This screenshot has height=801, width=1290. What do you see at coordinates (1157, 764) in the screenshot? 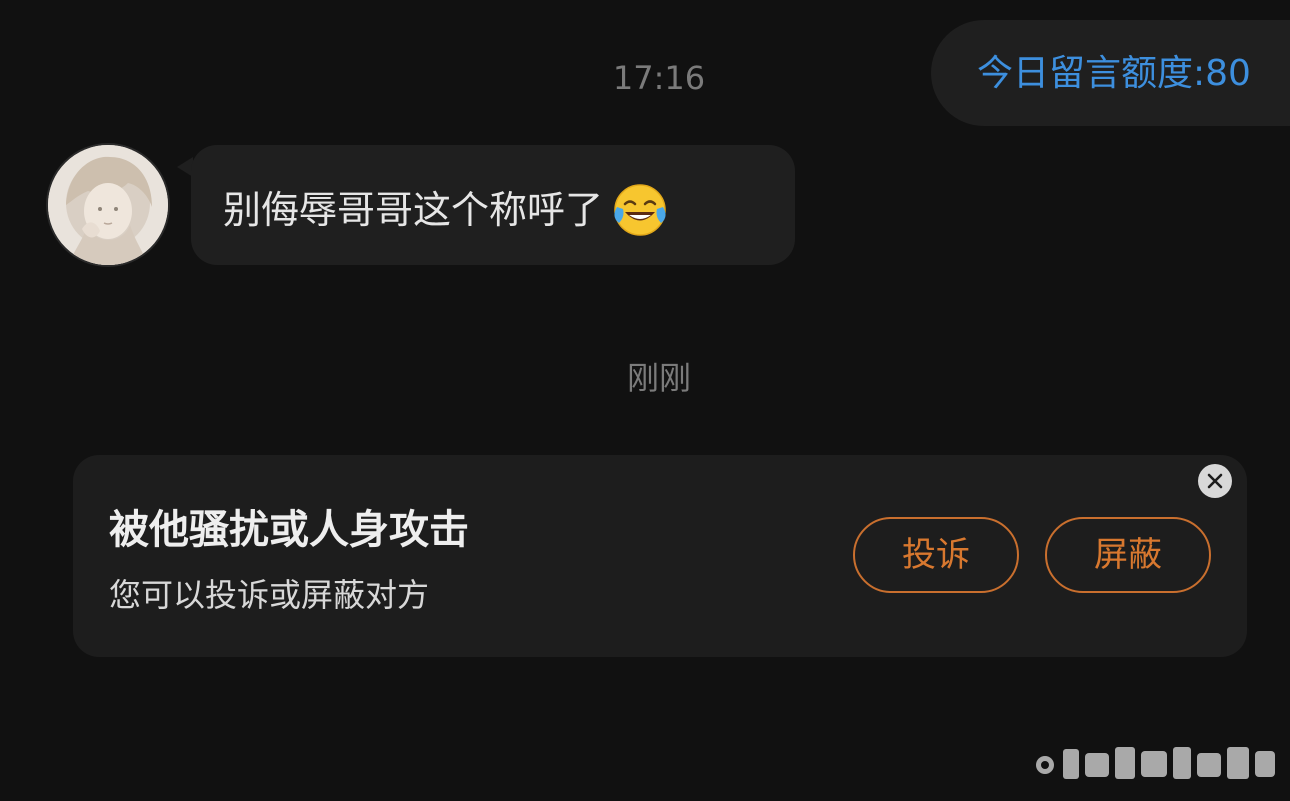
I see `watermark-image` at bounding box center [1157, 764].